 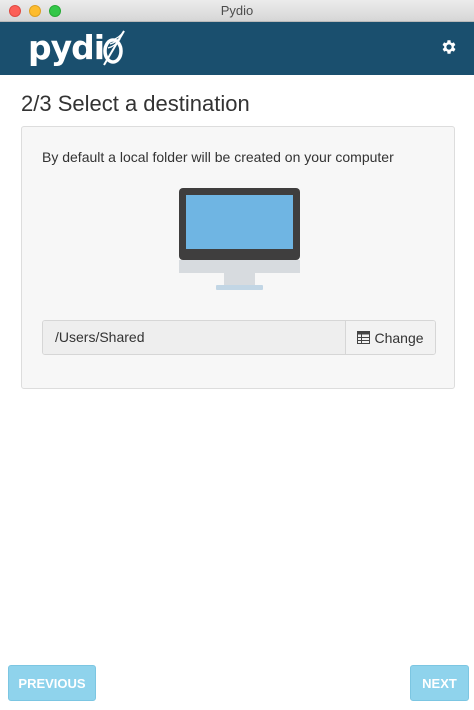 I want to click on next-button: NEXT, so click(x=439, y=683).